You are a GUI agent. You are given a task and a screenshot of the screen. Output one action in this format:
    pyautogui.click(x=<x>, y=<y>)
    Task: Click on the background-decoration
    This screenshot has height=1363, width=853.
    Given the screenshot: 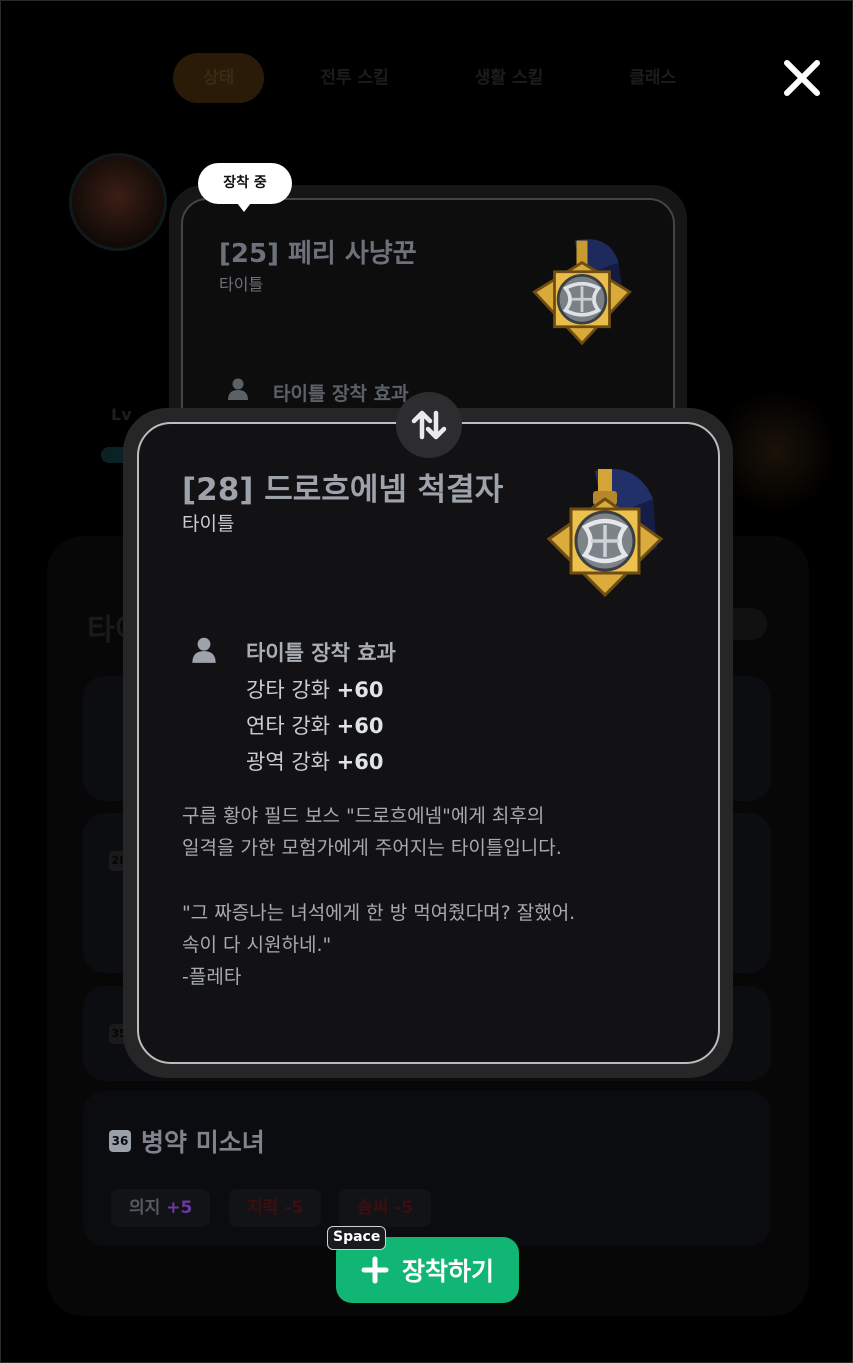 What is the action you would take?
    pyautogui.click(x=776, y=451)
    